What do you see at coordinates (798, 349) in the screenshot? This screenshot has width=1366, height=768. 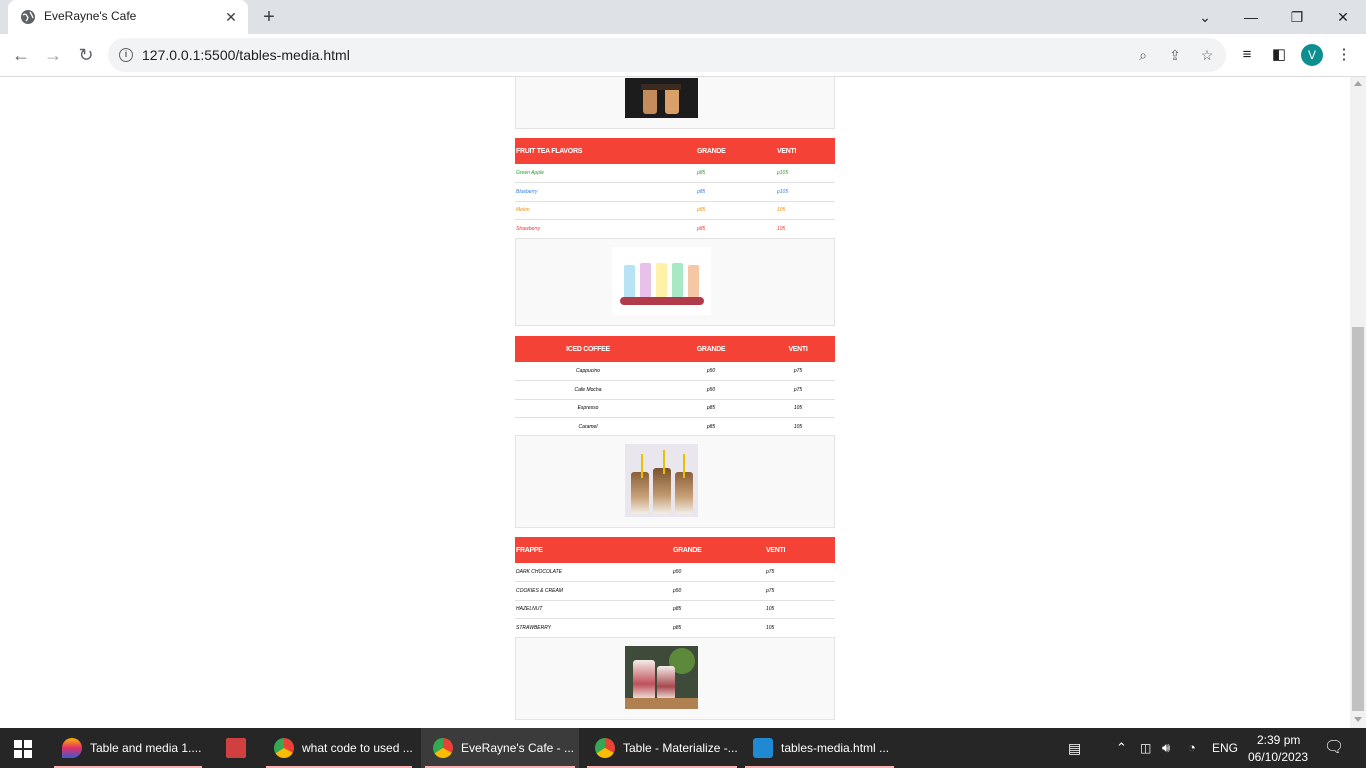 I see `table-header: VENTI` at bounding box center [798, 349].